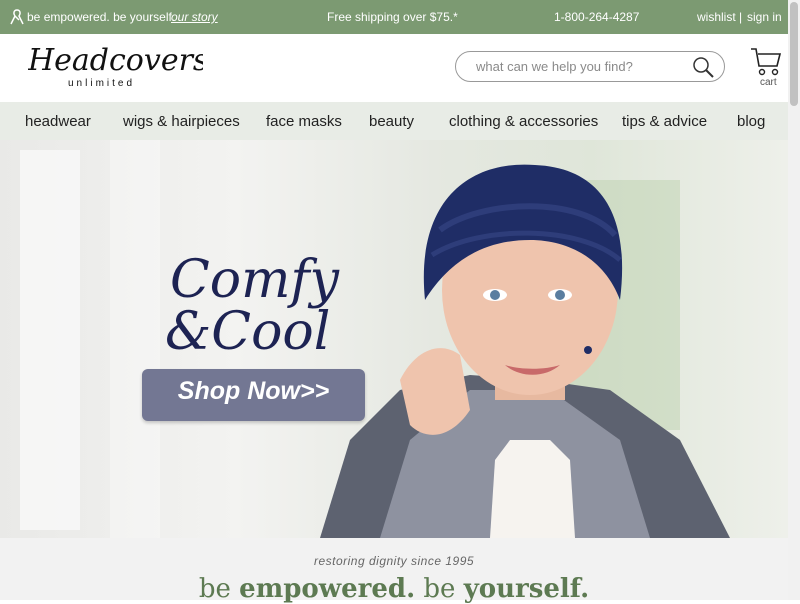 The height and width of the screenshot is (604, 800). I want to click on tagline: be empowered. be yourself., so click(101, 17).